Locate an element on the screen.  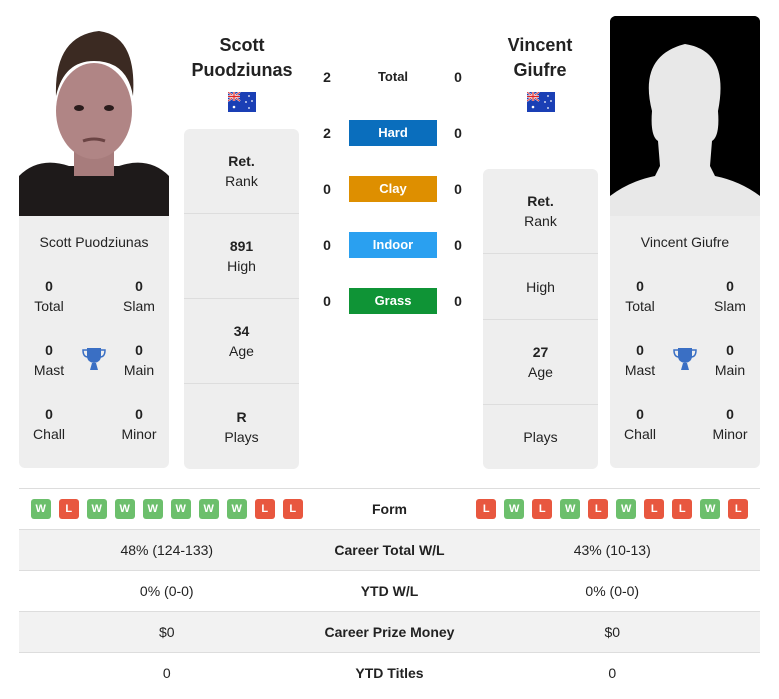
h2h-row-indoor: 0 Indoor 0 is located at coordinates (392, 245).